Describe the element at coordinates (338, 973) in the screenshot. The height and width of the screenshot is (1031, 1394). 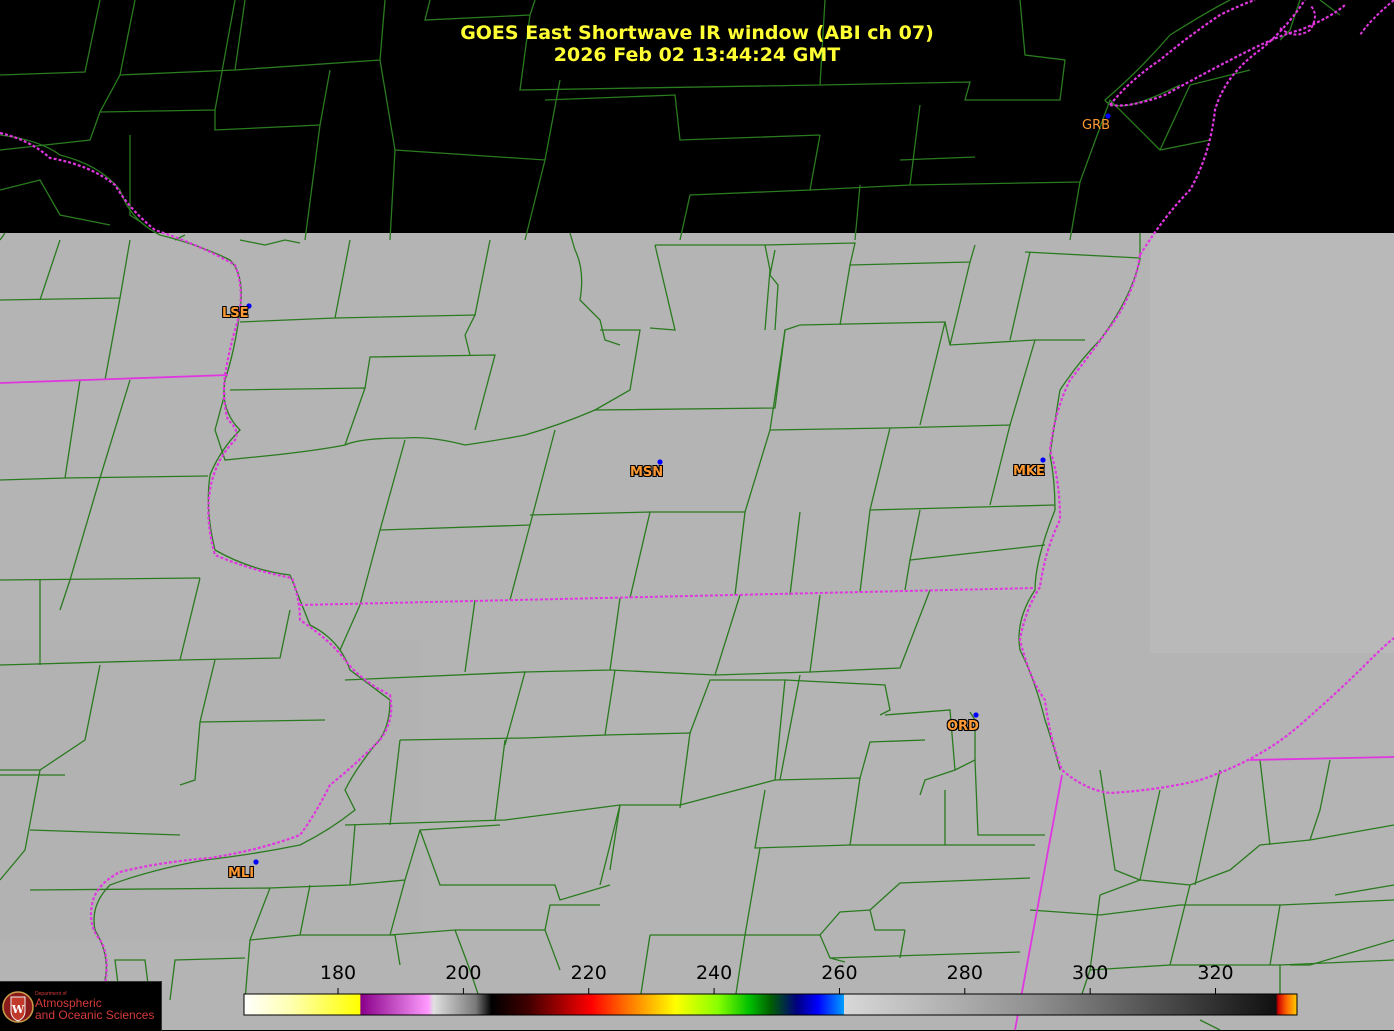
I see `colorbar-tick-label: 180` at that location.